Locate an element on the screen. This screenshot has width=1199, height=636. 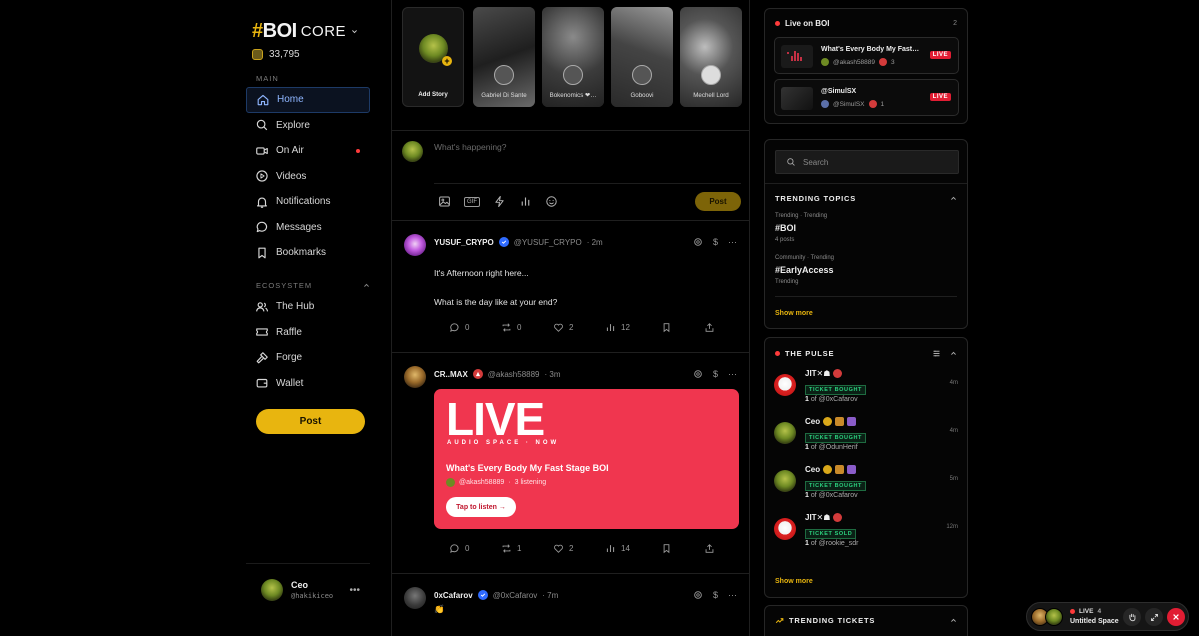
search-input: Search is located at coordinates (867, 162).